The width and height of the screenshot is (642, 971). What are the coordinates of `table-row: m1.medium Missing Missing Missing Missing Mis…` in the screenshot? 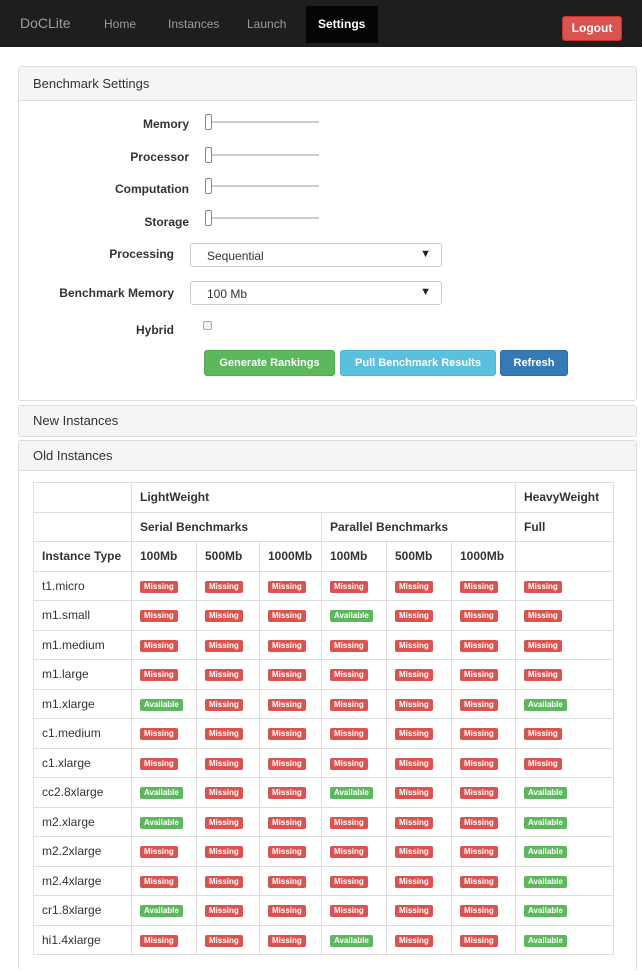 It's located at (323, 644).